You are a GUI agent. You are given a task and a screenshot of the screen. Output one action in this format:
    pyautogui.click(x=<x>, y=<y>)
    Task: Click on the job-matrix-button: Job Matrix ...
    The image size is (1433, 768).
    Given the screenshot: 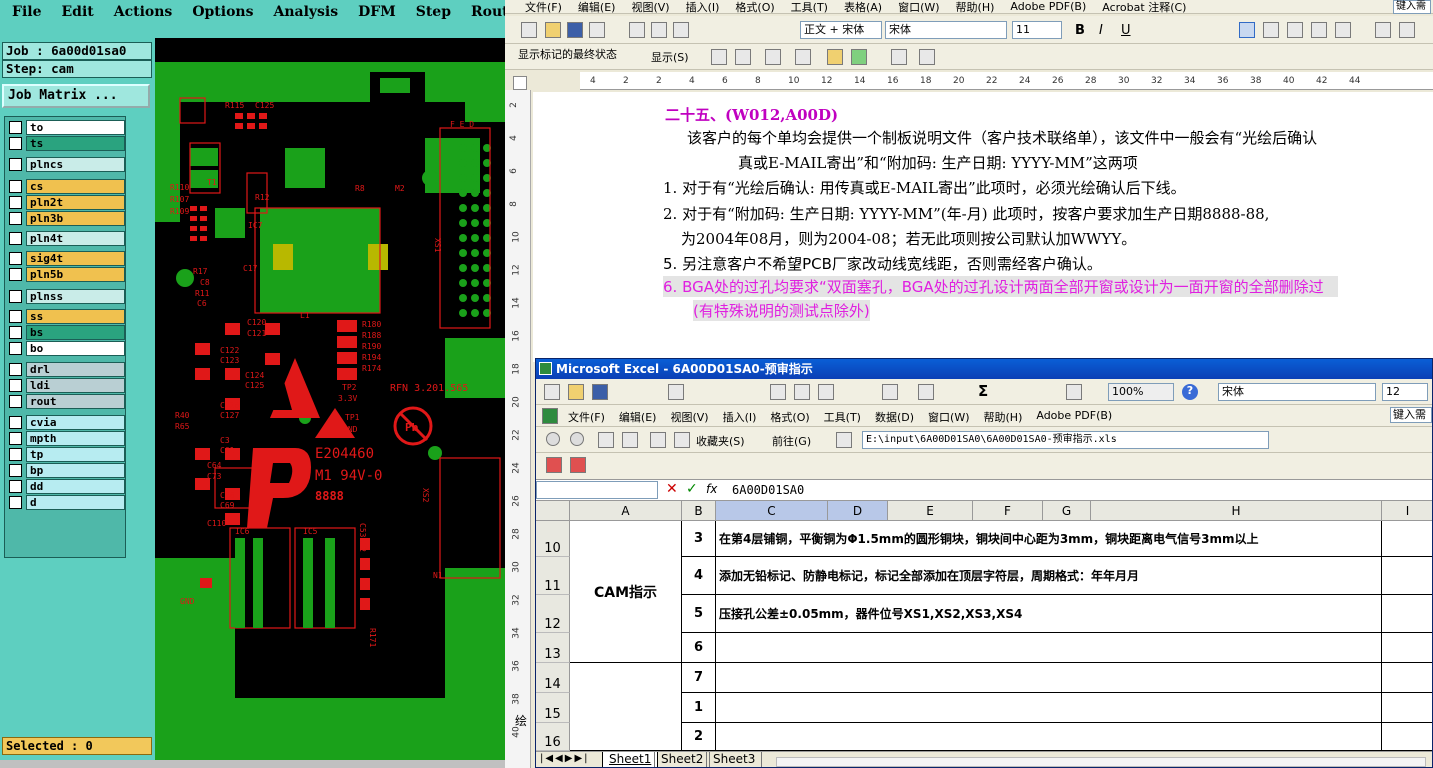 What is the action you would take?
    pyautogui.click(x=76, y=96)
    